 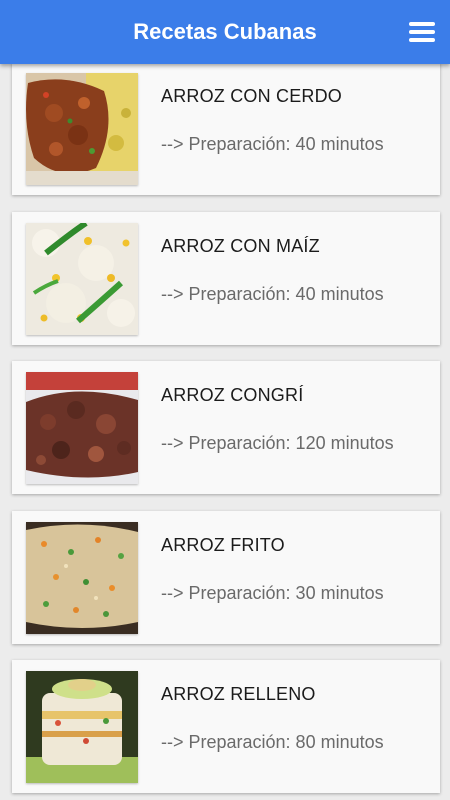 What do you see at coordinates (223, 545) in the screenshot?
I see `recipe-name: ARROZ FRITO` at bounding box center [223, 545].